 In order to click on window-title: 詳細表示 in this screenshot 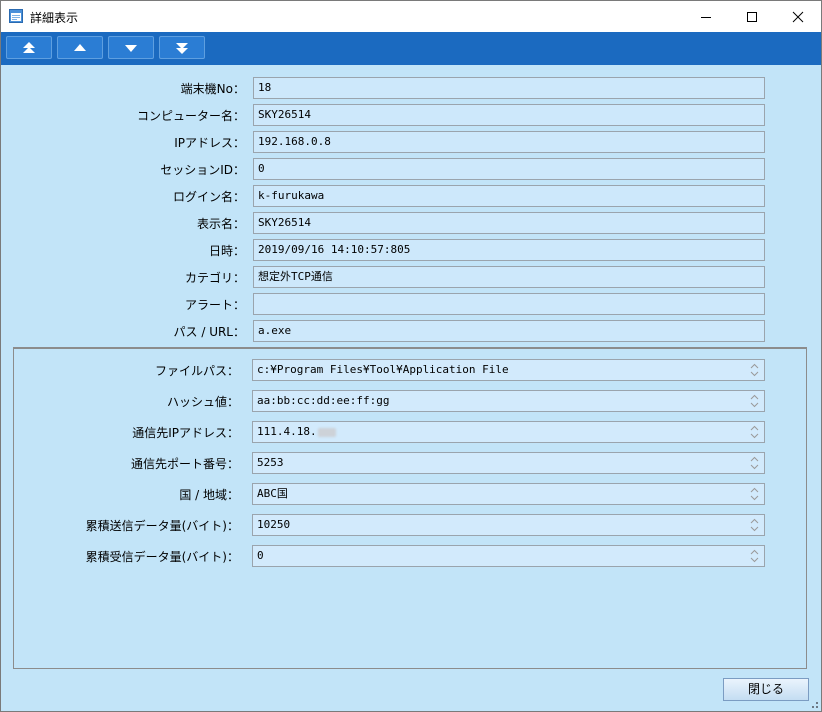, I will do `click(54, 18)`.